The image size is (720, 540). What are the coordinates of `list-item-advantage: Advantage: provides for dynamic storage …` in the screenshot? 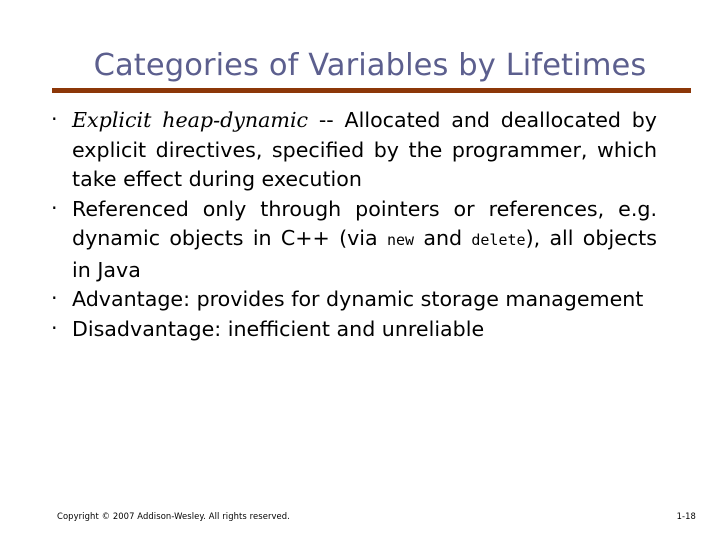 It's located at (351, 299).